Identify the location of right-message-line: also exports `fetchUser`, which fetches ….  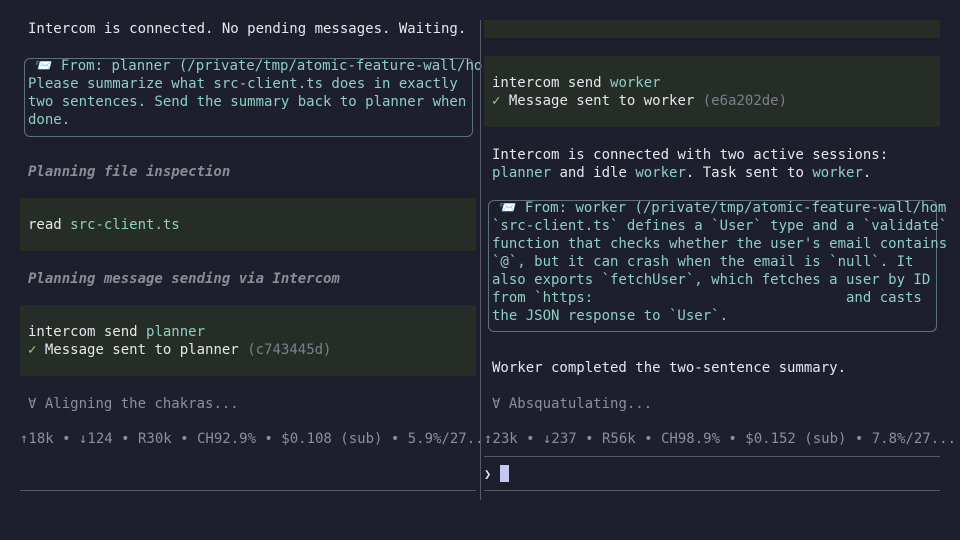
(711, 280).